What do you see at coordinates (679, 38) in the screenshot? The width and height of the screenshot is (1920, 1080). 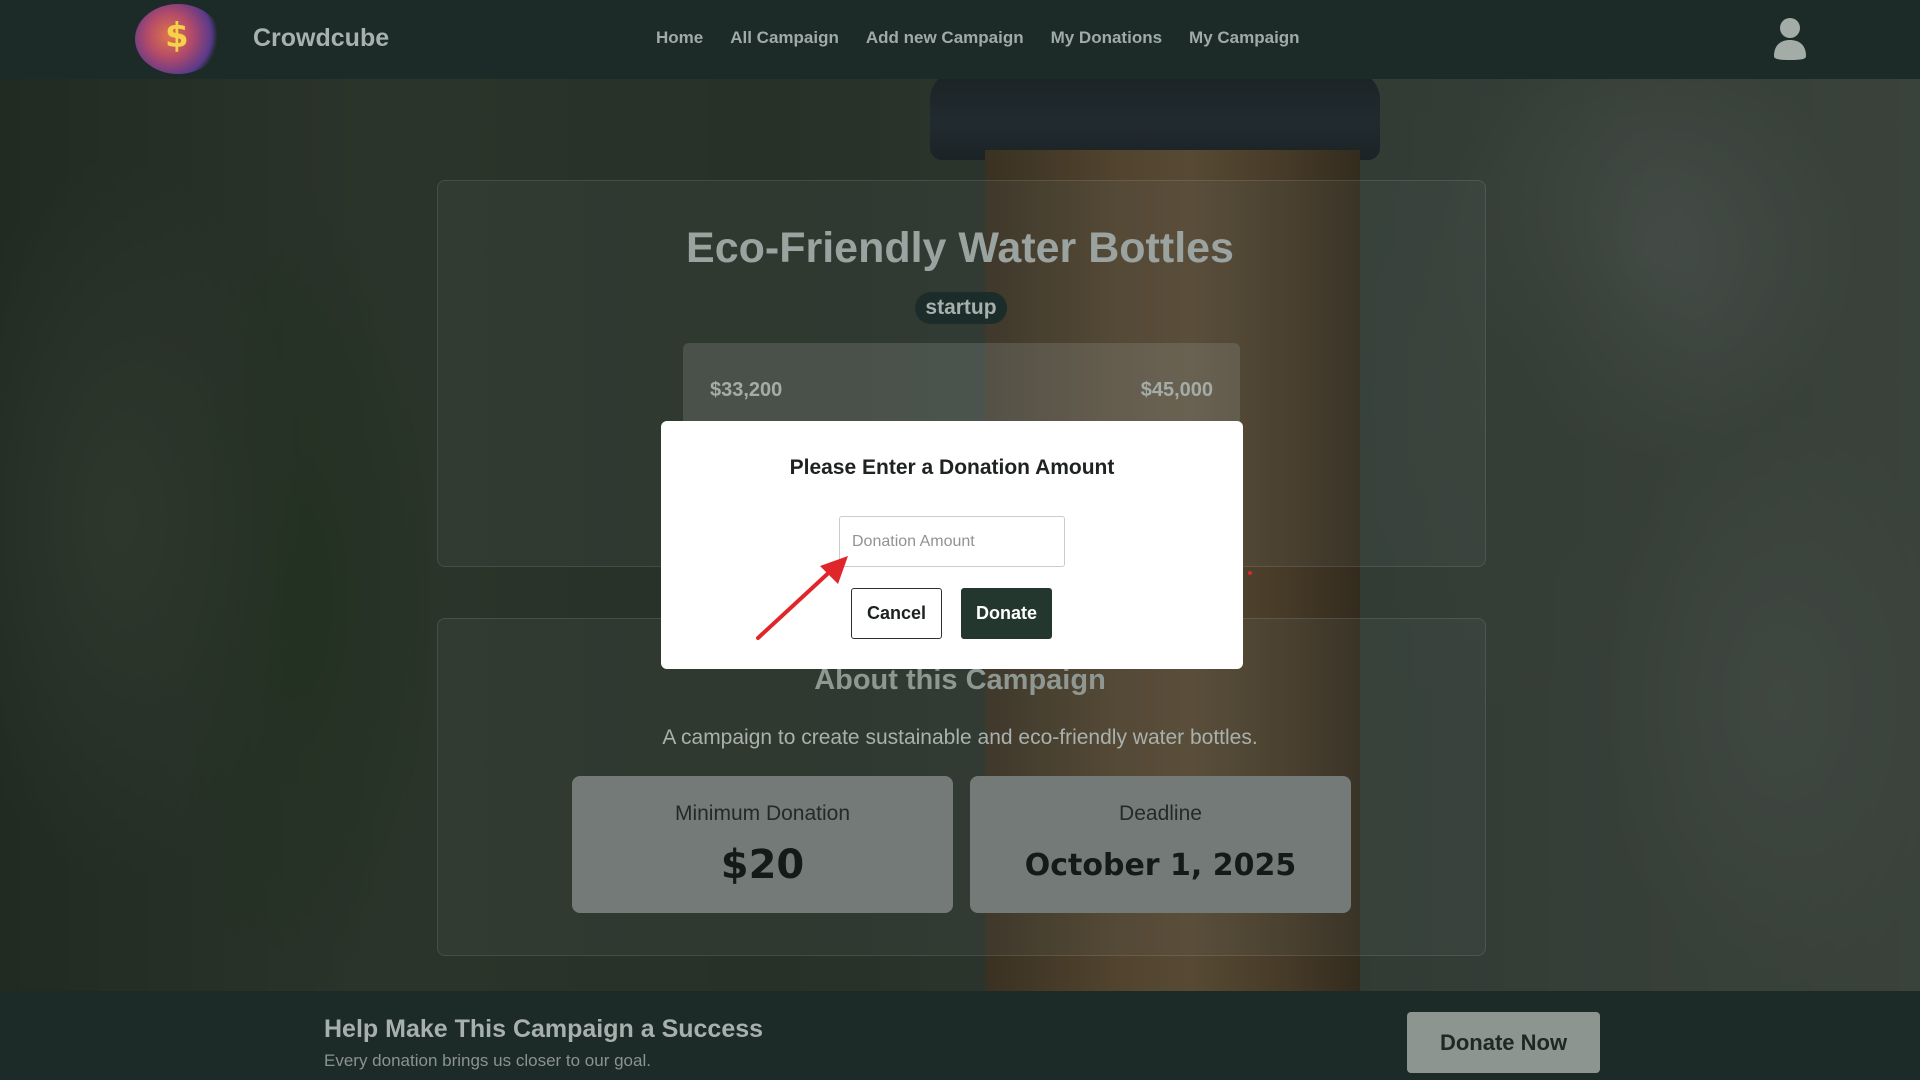 I see `nav-home: Home` at bounding box center [679, 38].